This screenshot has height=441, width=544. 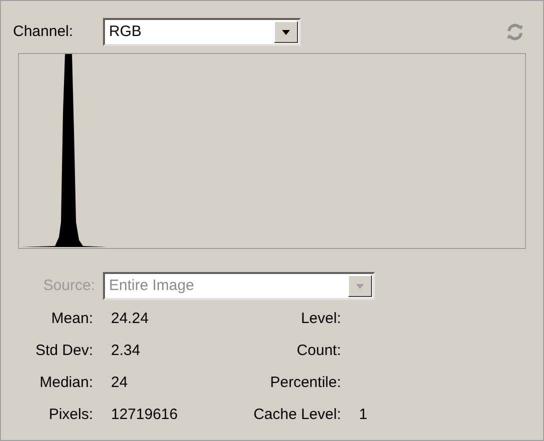 I want to click on stat-label: Cache Level:, so click(x=296, y=415).